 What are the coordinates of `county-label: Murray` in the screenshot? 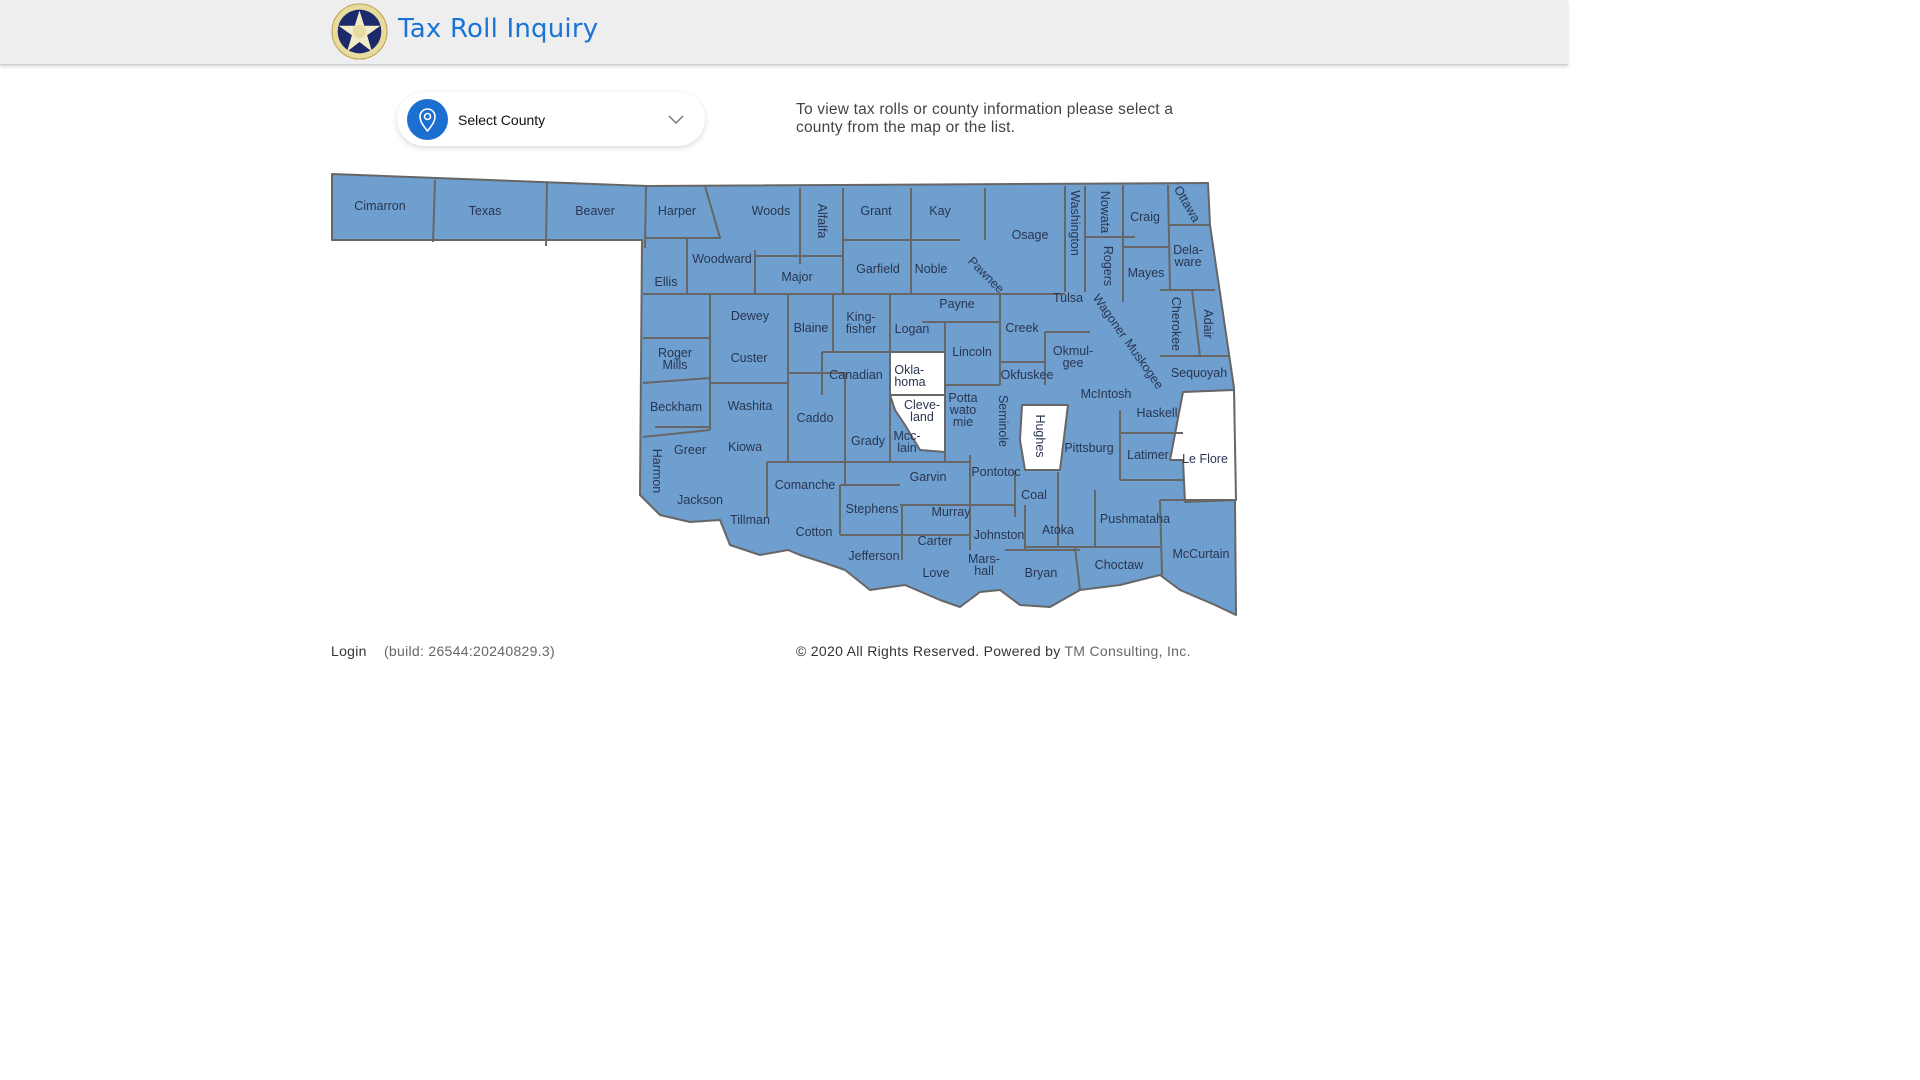 It's located at (951, 512).